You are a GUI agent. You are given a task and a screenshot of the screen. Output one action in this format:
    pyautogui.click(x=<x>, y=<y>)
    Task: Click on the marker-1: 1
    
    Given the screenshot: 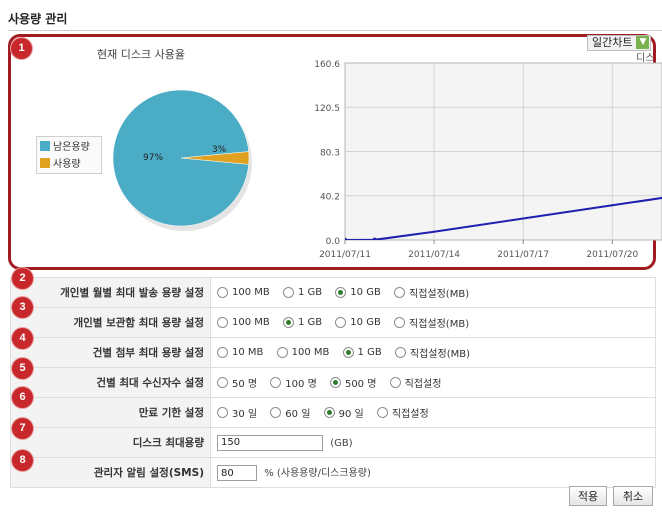 What is the action you would take?
    pyautogui.click(x=21, y=48)
    